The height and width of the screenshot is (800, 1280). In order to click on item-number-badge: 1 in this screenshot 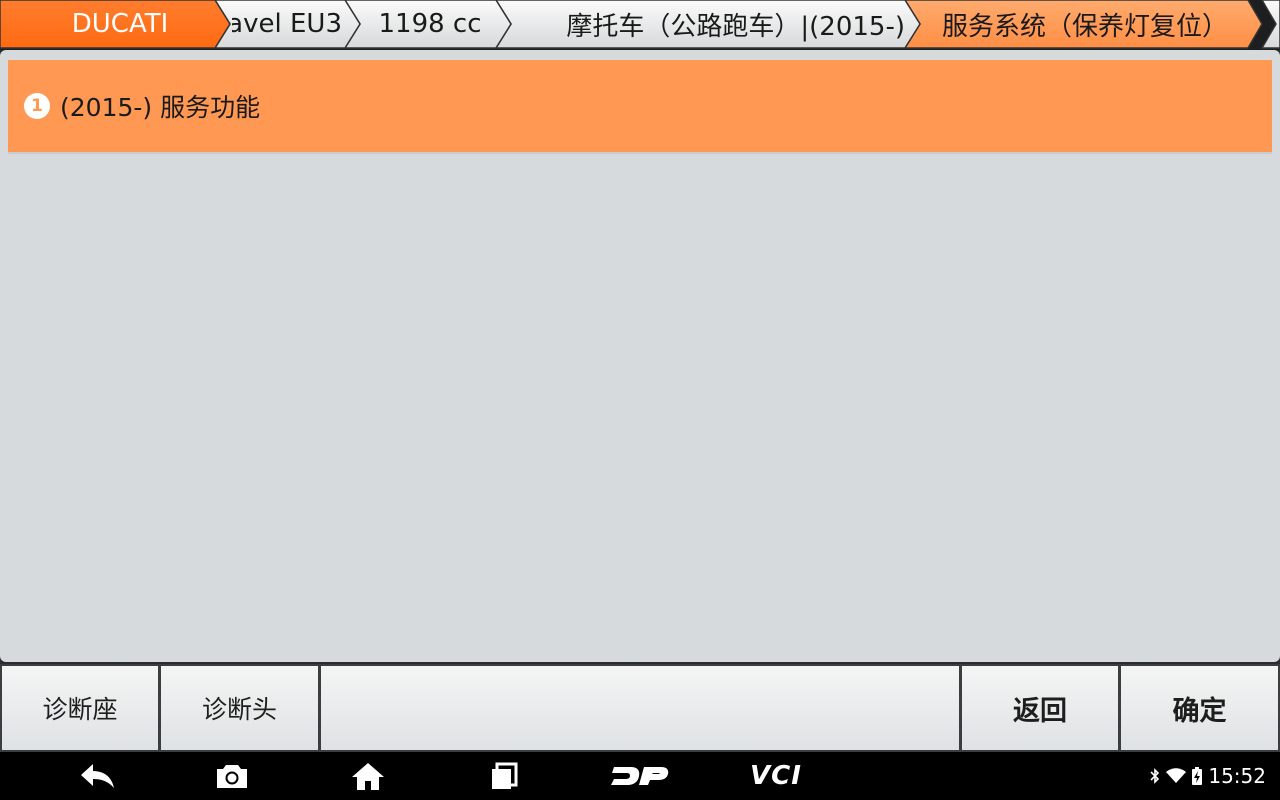, I will do `click(37, 106)`.